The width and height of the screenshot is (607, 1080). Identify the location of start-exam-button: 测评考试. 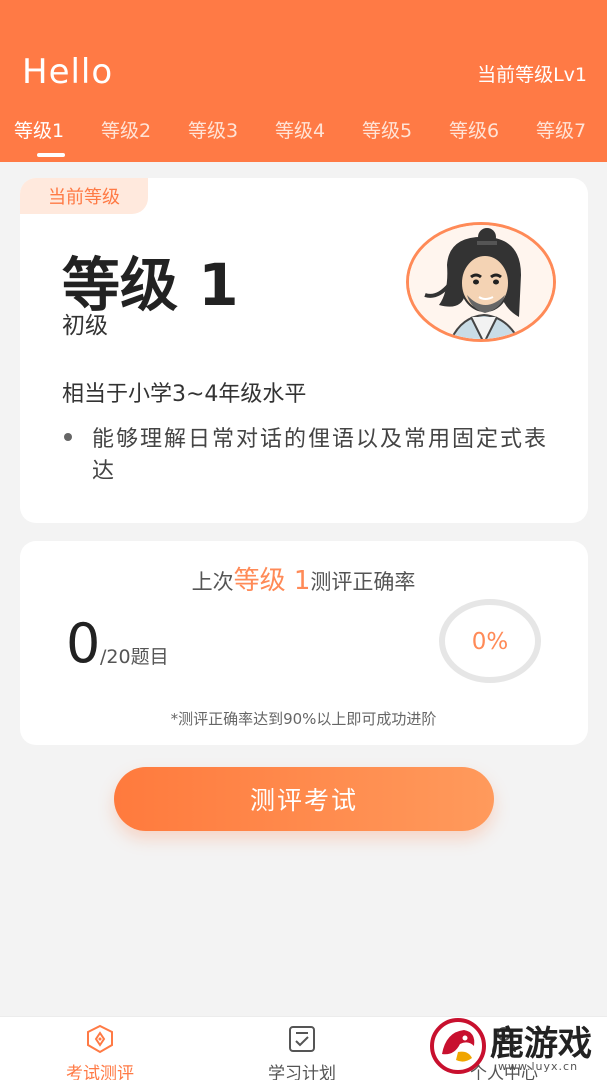
(304, 799).